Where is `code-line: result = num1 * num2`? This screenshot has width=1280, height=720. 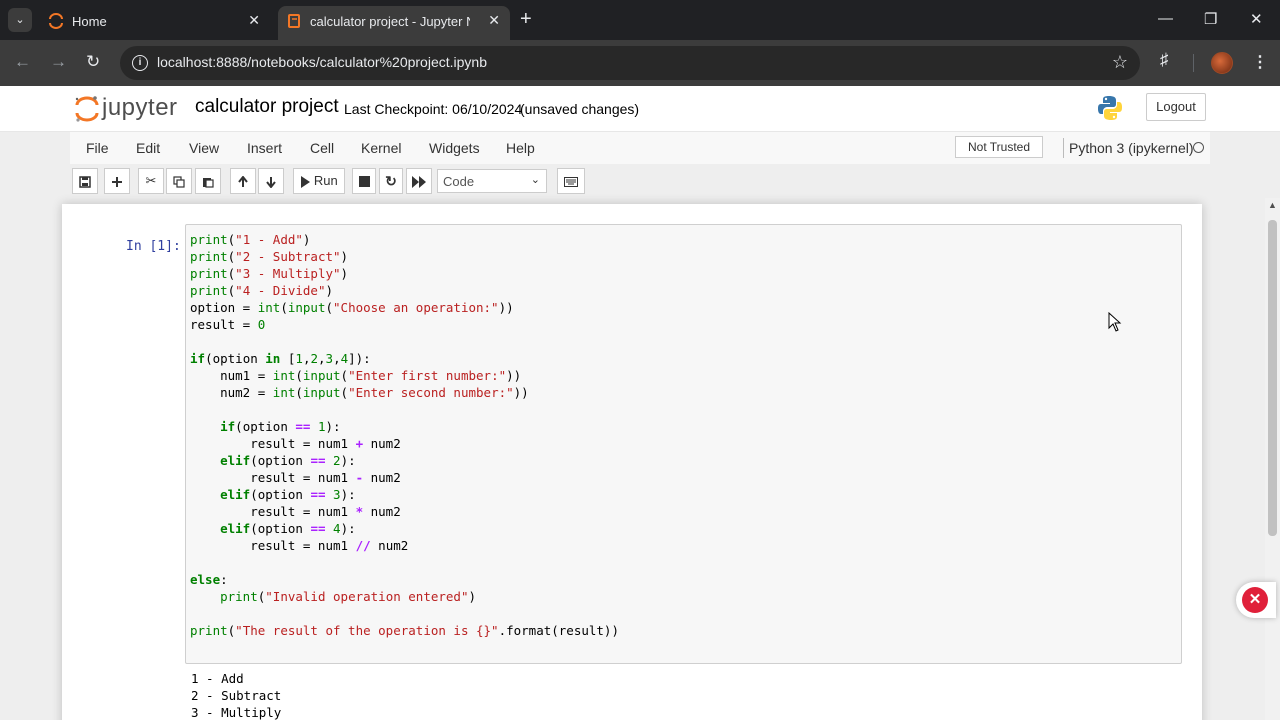
code-line: result = num1 * num2 is located at coordinates (404, 511).